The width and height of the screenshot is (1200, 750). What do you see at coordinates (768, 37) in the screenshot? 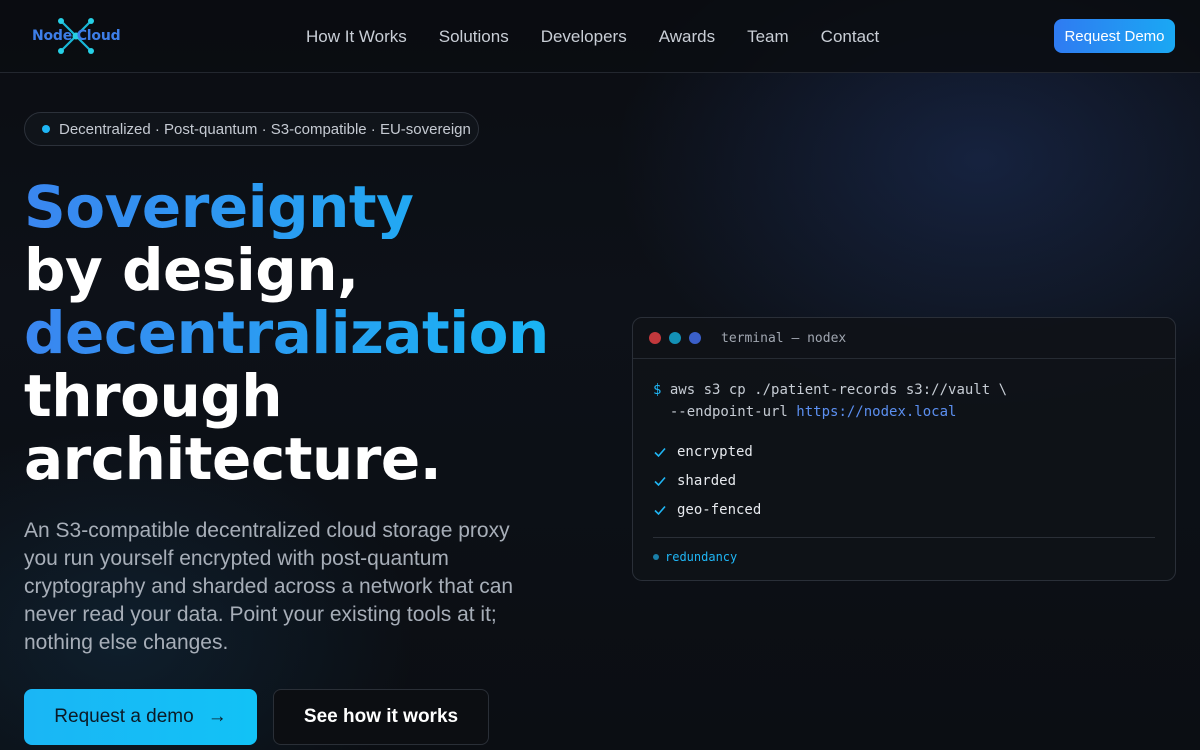
I see `nav-link-team: Team` at bounding box center [768, 37].